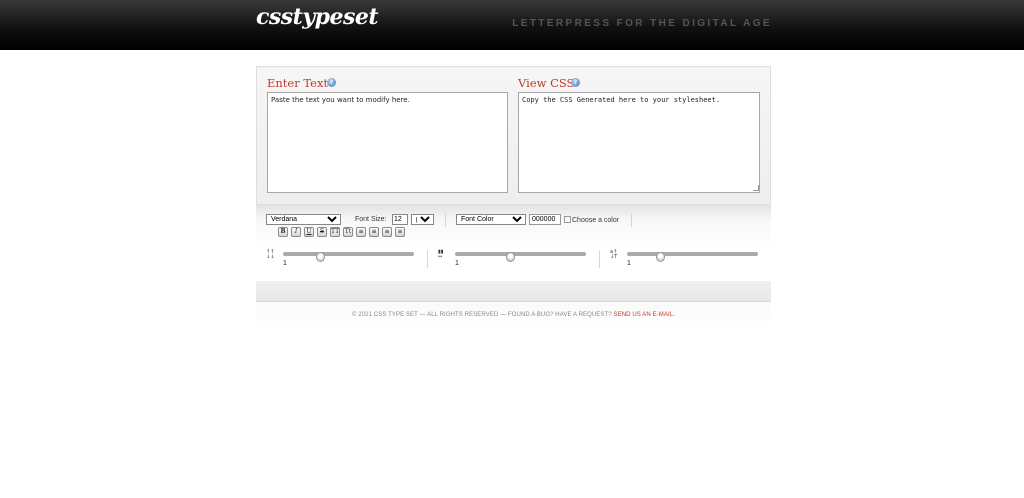  I want to click on word-spacing-icon: a↑ ↓T, so click(614, 254).